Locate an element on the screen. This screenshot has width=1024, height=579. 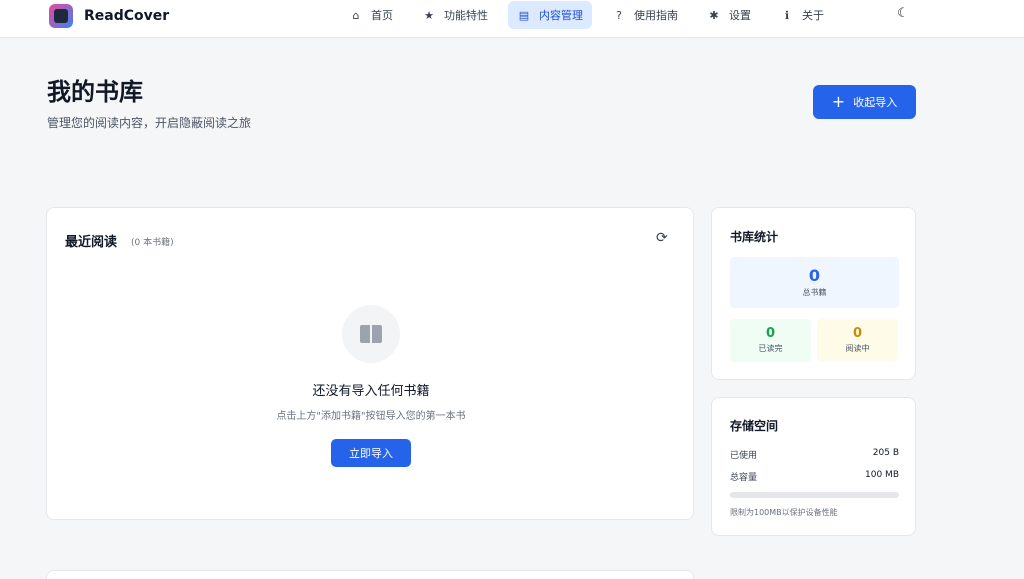
dark-mode-toggle-moon-icon: ☾ is located at coordinates (903, 14).